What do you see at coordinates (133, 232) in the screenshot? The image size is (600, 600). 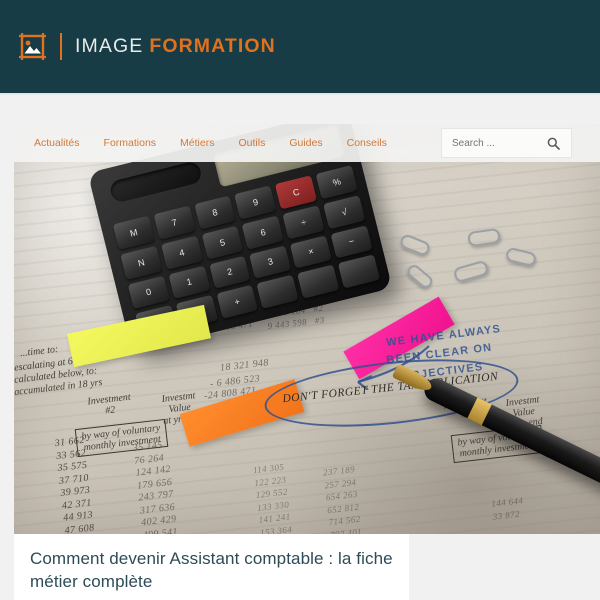 I see `calculator-key: M` at bounding box center [133, 232].